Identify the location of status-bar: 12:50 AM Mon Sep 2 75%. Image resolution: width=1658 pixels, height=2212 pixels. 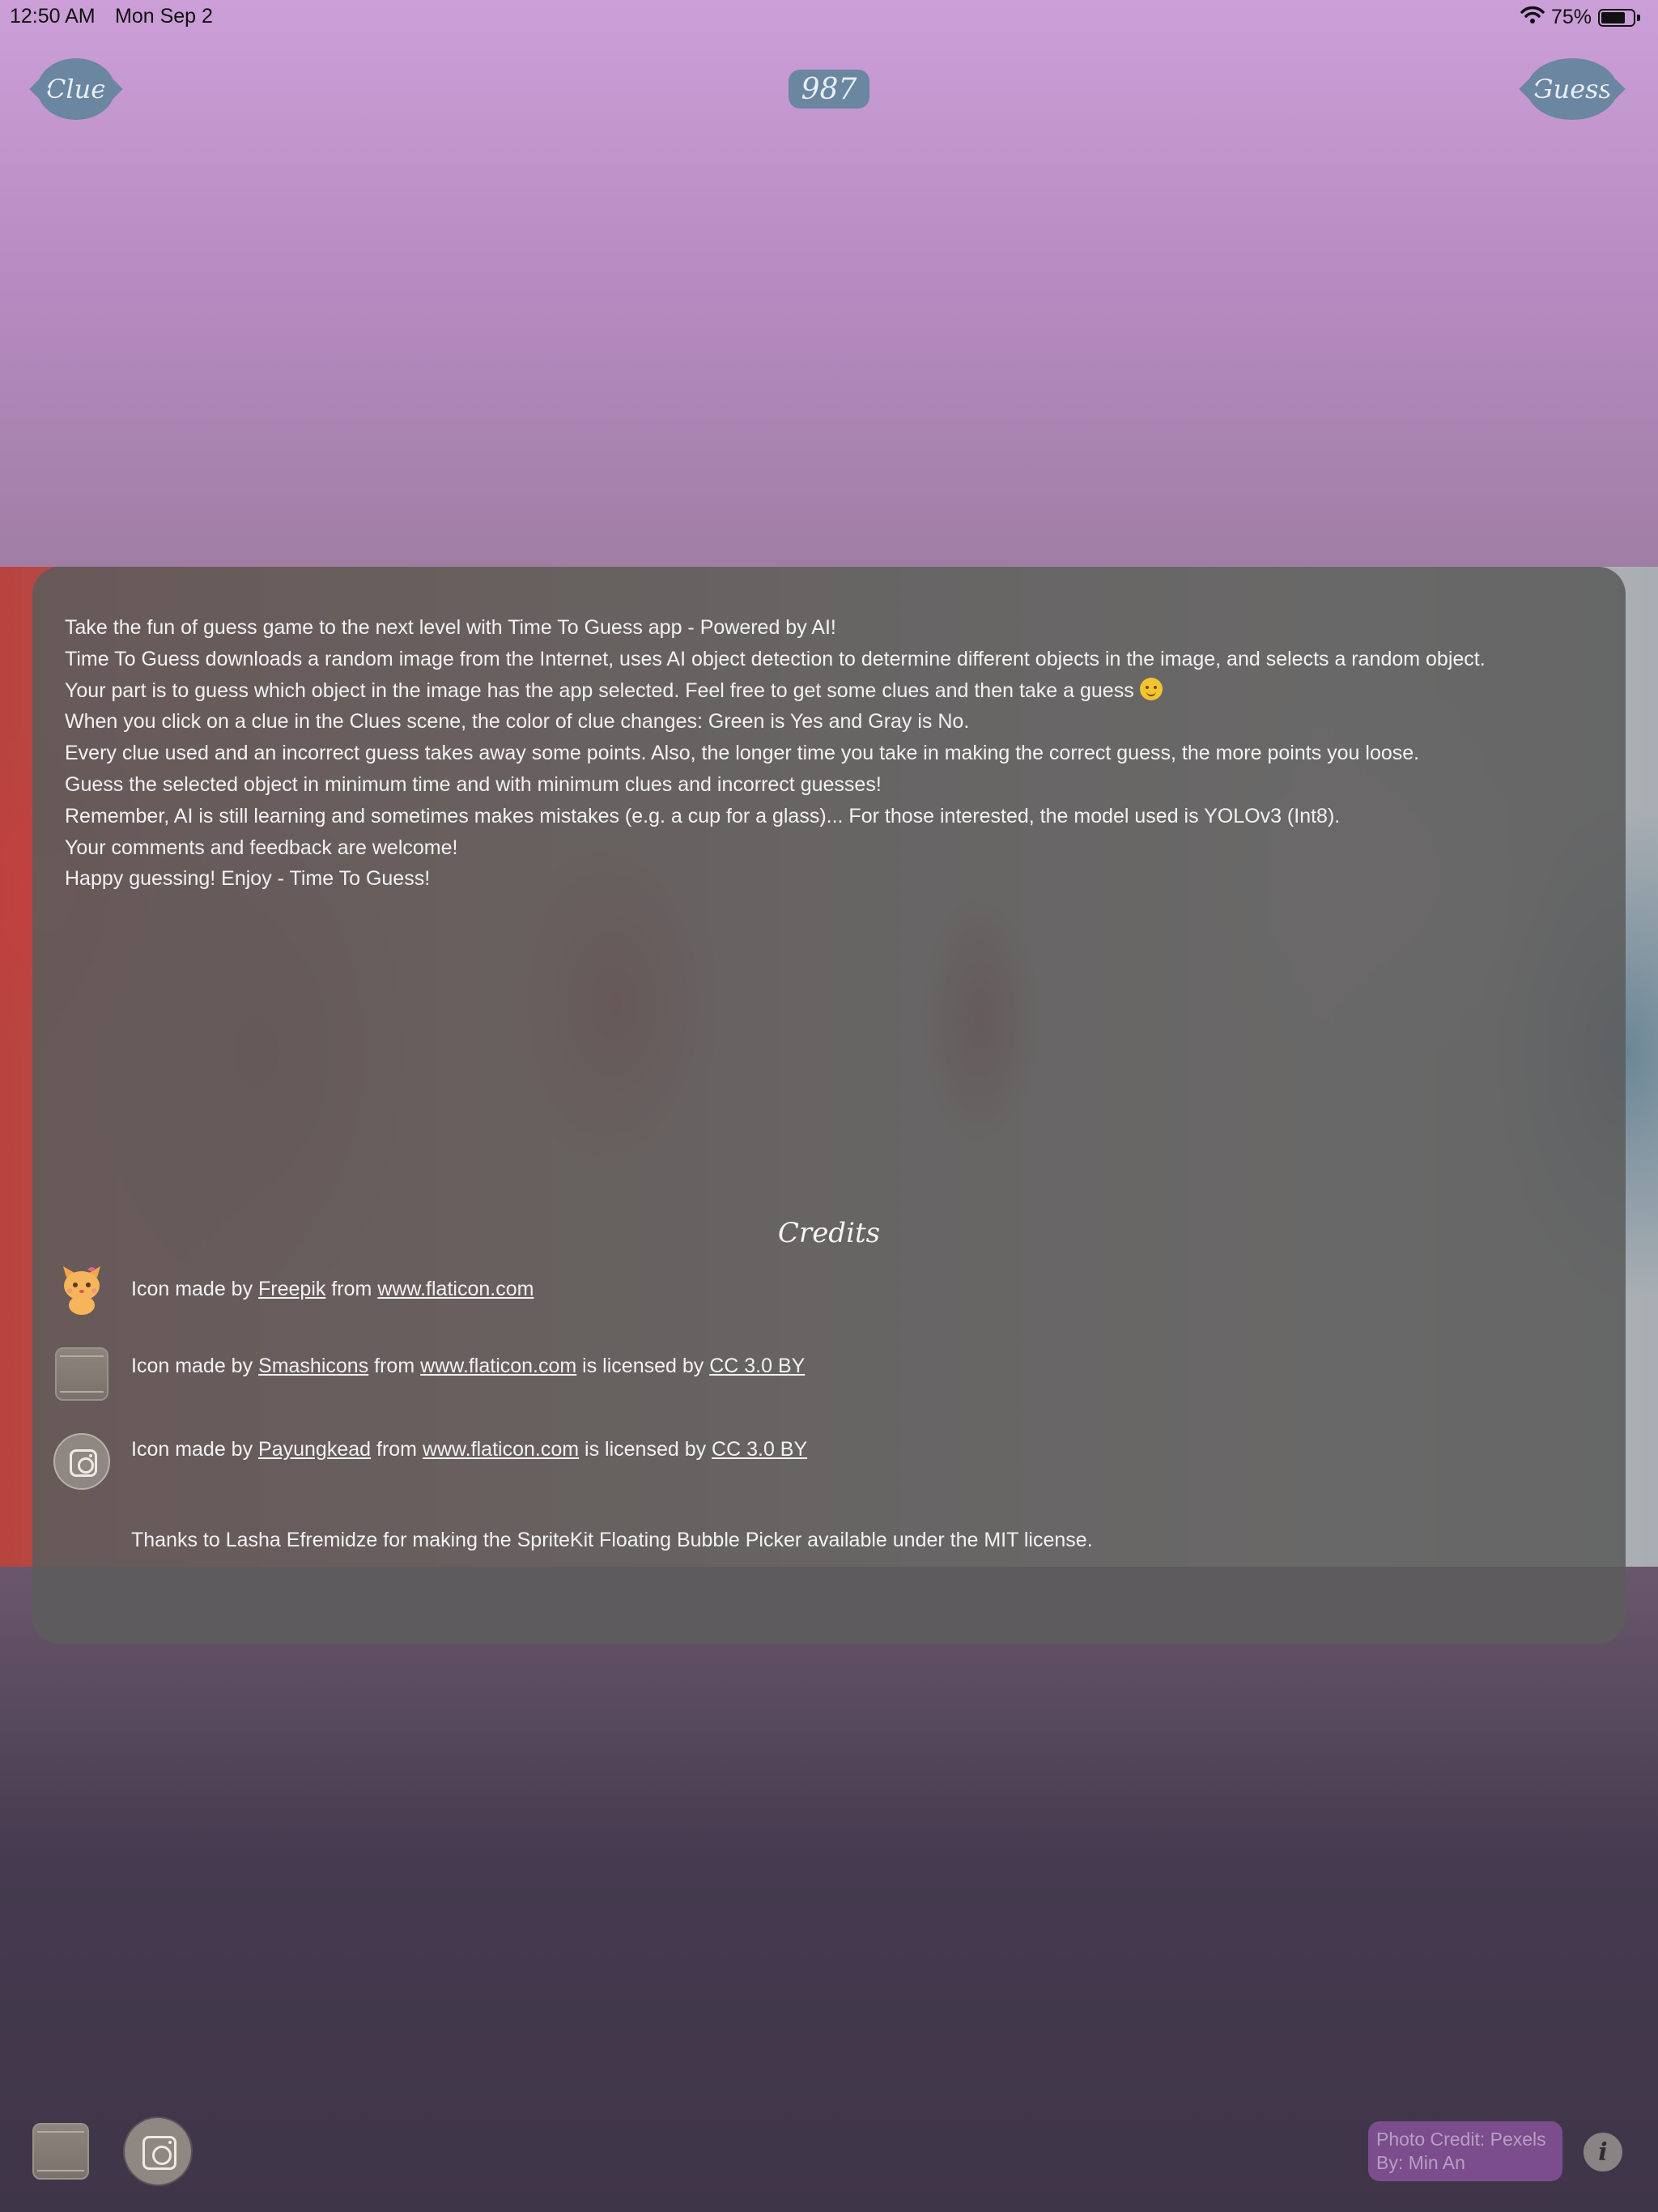
(829, 16).